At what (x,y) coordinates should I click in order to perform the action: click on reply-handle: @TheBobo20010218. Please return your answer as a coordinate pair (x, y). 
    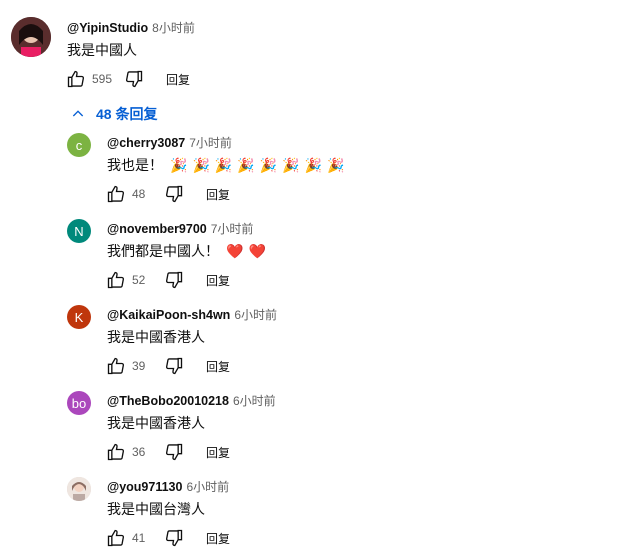
    Looking at the image, I should click on (168, 401).